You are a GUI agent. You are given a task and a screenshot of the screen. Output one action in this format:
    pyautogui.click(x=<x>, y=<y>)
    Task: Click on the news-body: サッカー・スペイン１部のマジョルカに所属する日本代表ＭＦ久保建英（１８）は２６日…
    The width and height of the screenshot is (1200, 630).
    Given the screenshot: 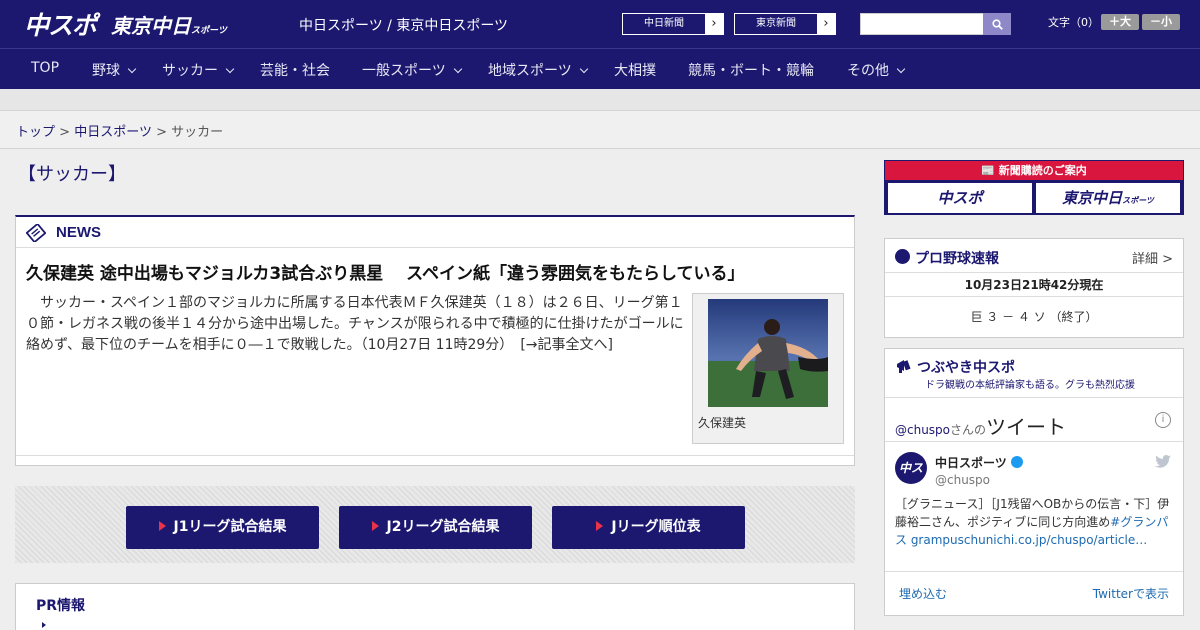 What is the action you would take?
    pyautogui.click(x=356, y=324)
    